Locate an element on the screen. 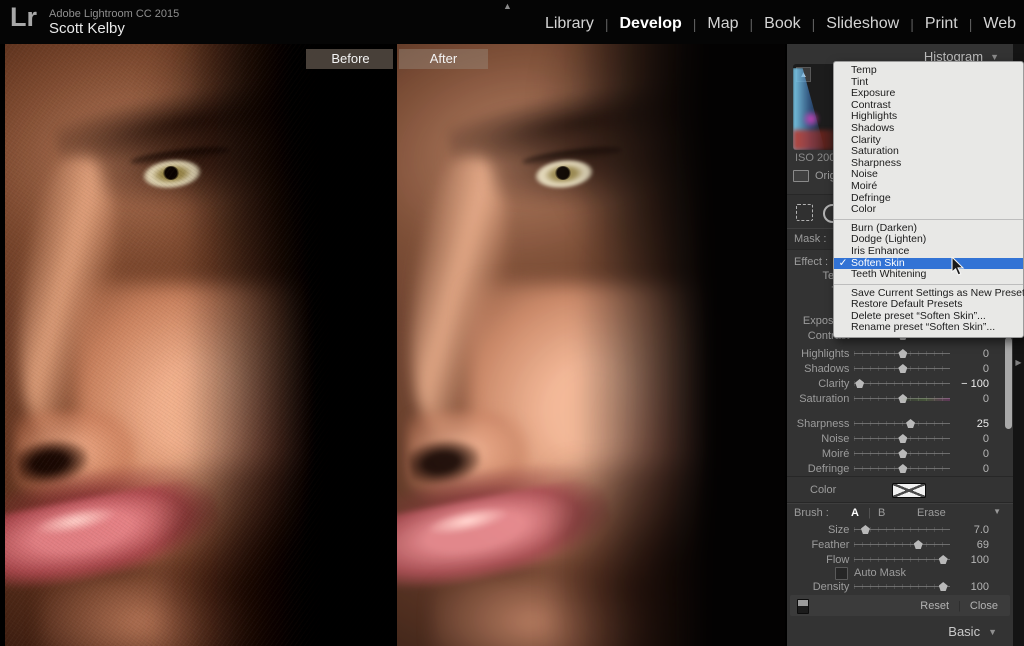 Image resolution: width=1024 pixels, height=646 pixels. nav-item-book: Book is located at coordinates (782, 24).